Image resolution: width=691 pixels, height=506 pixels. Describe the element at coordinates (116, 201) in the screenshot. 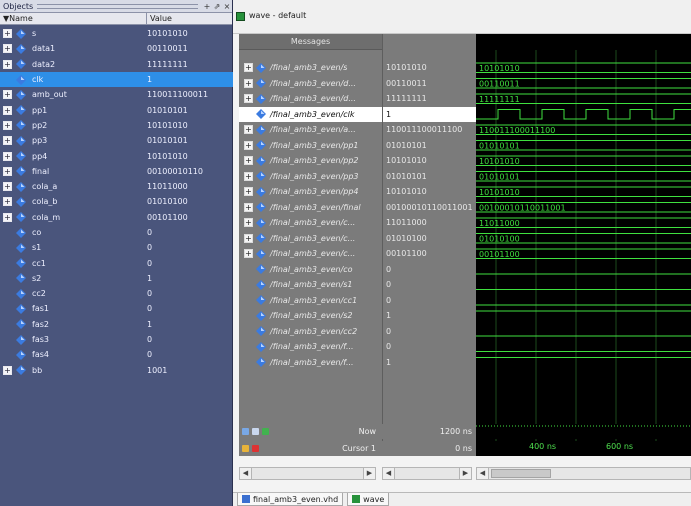

I see `object-row: + cola_b 01010100` at that location.